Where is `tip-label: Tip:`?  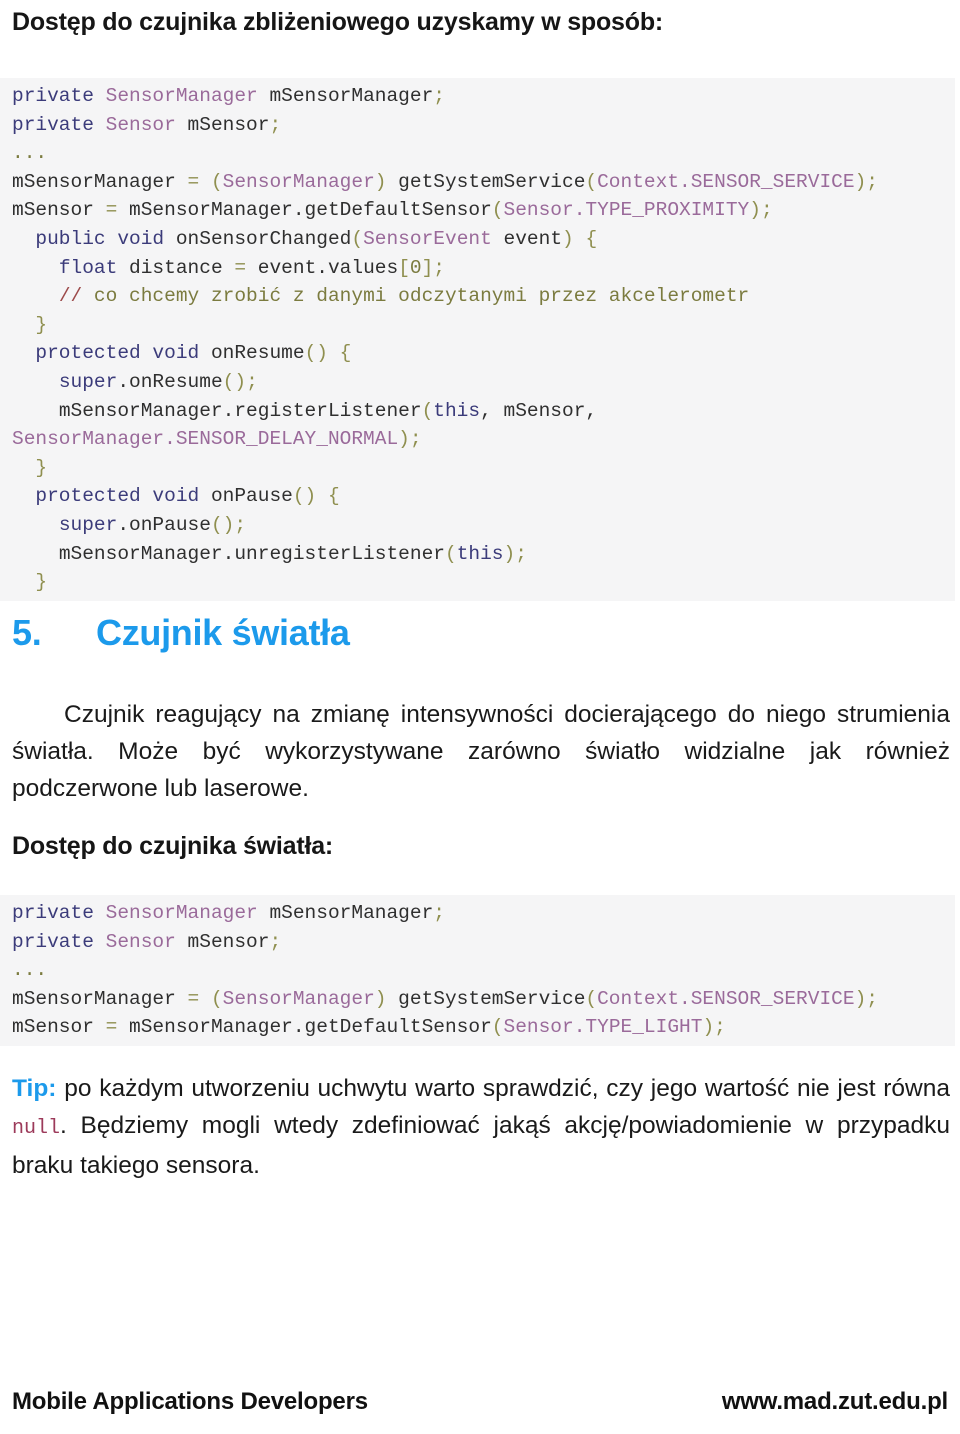
tip-label: Tip: is located at coordinates (34, 1088).